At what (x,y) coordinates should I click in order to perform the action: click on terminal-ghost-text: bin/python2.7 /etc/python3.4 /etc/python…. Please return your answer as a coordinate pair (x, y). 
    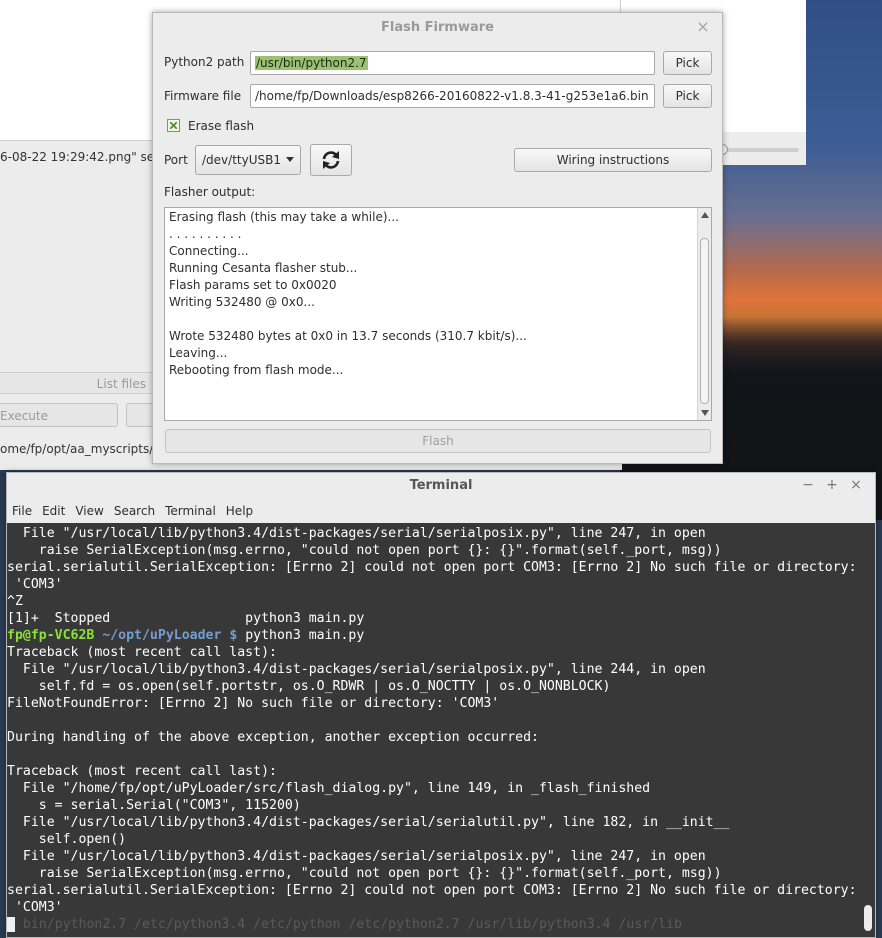
    Looking at the image, I should click on (348, 924).